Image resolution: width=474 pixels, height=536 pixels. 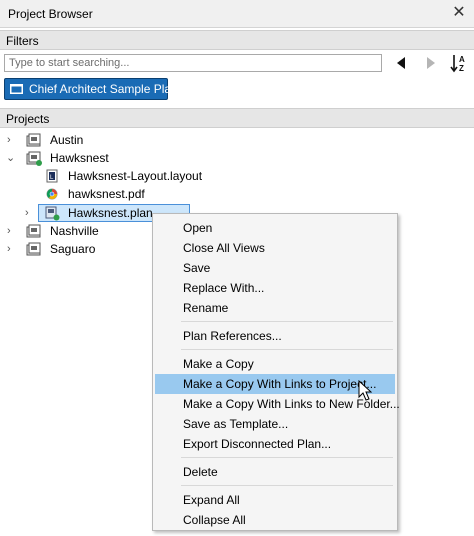 I want to click on projects-header: Projects, so click(x=237, y=118).